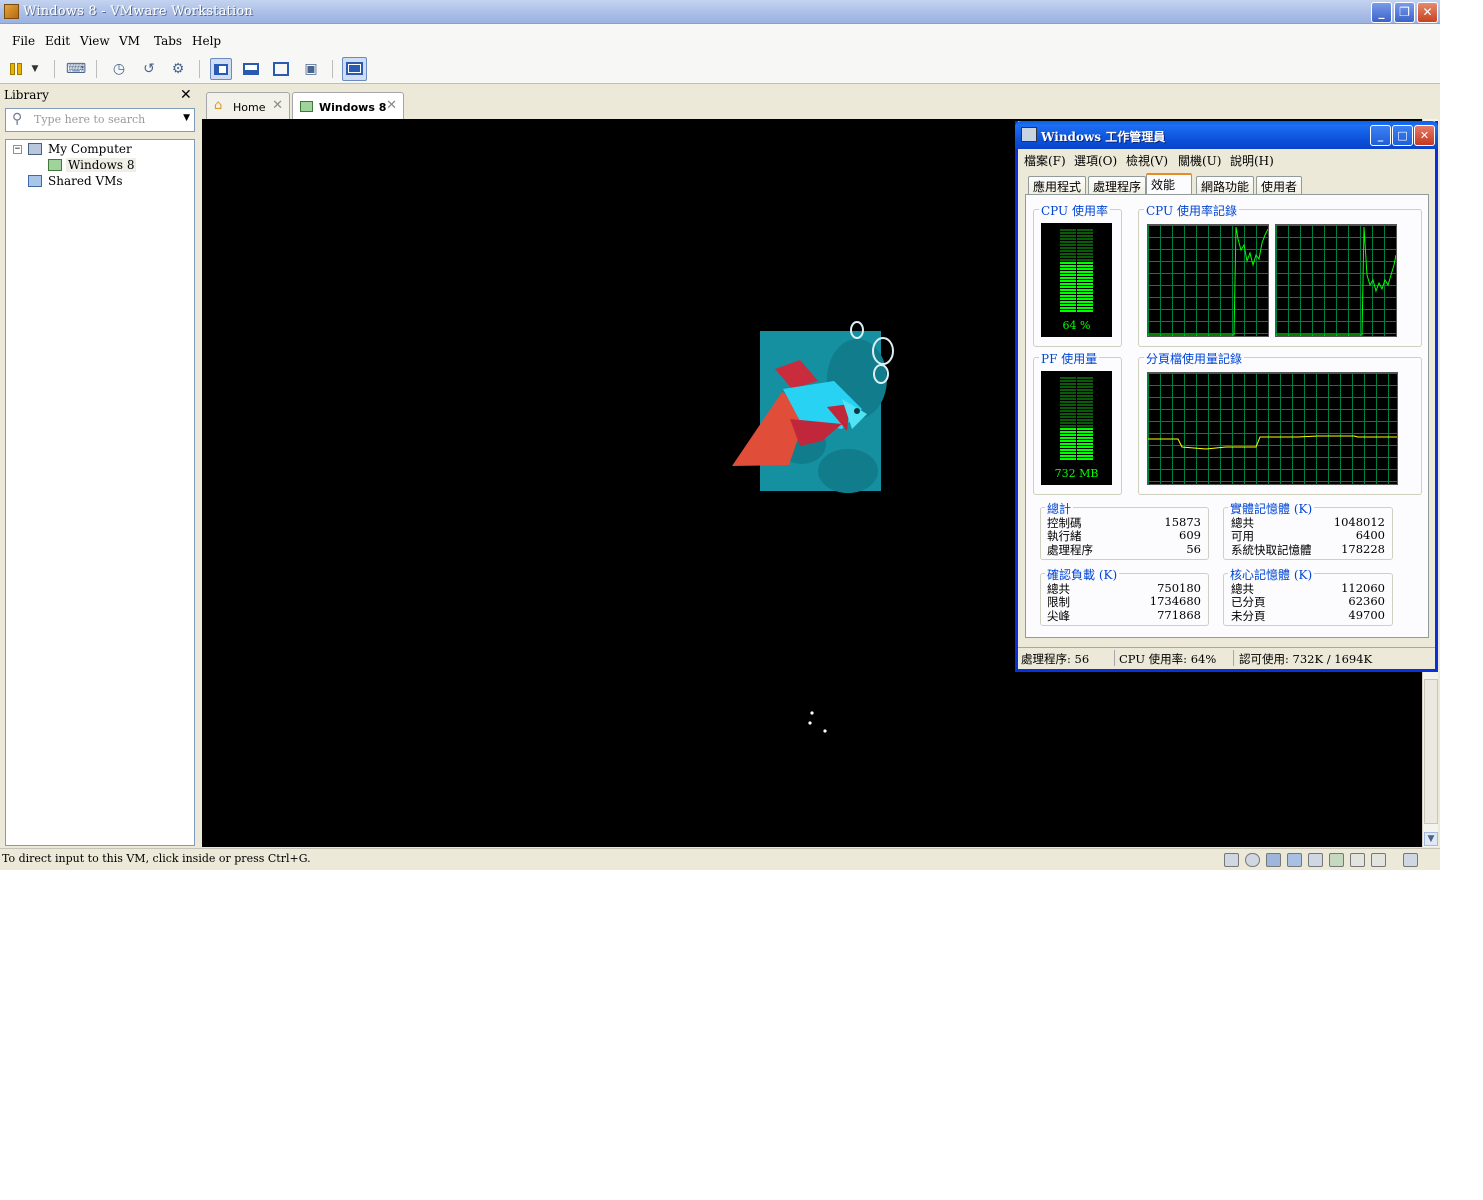  Describe the element at coordinates (1370, 535) in the screenshot. I see `stat-value: 6400` at that location.